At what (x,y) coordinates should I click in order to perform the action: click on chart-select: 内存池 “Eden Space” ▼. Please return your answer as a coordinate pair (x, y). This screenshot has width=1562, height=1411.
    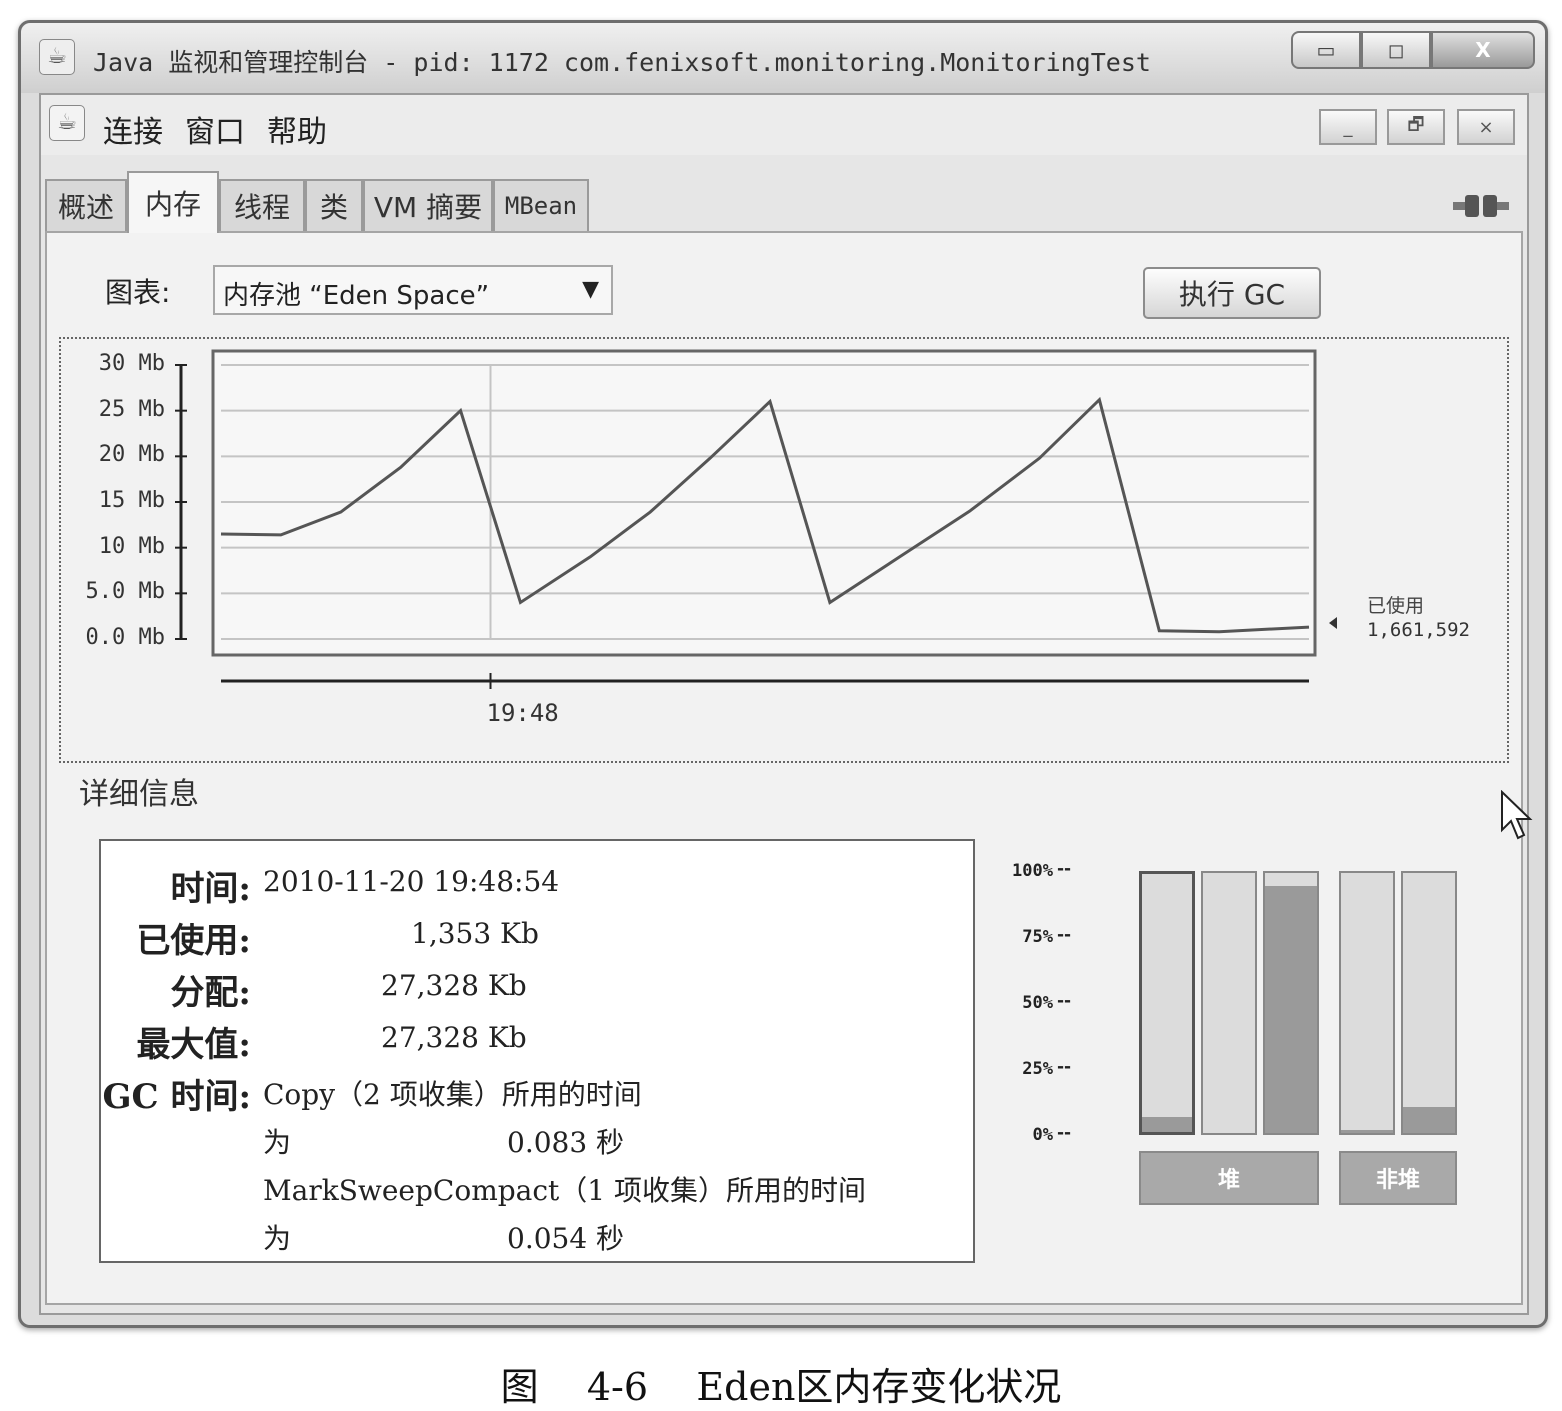
    Looking at the image, I should click on (413, 290).